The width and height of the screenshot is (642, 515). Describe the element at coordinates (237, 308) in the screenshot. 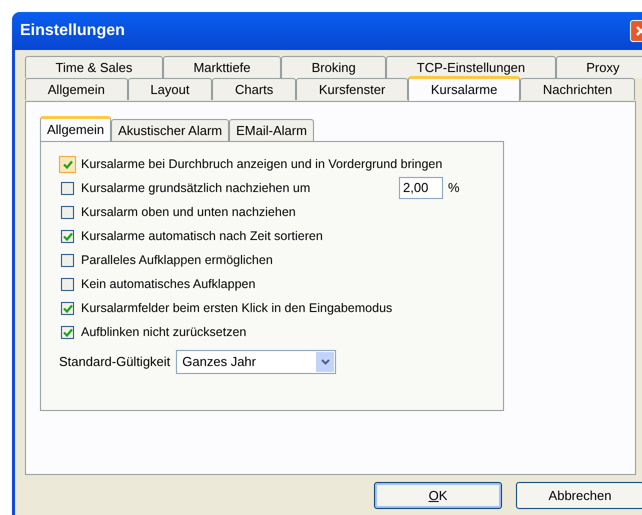

I see `checkbox-label: Kursalarmfelder beim ersten Klick in den Eingabemodus` at that location.